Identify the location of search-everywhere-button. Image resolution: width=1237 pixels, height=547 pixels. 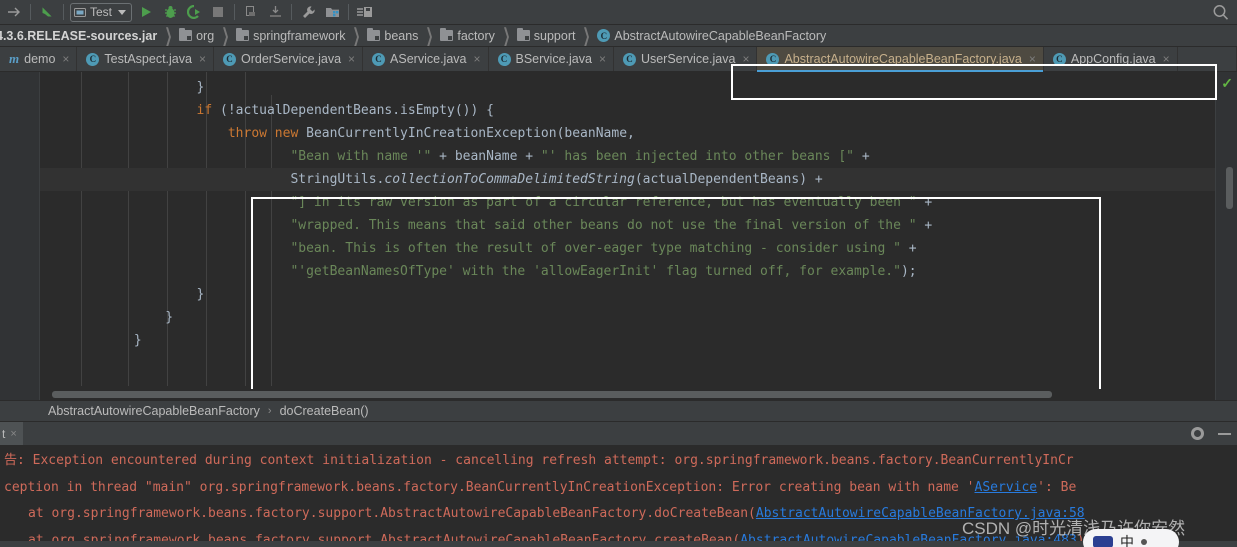
(1220, 15).